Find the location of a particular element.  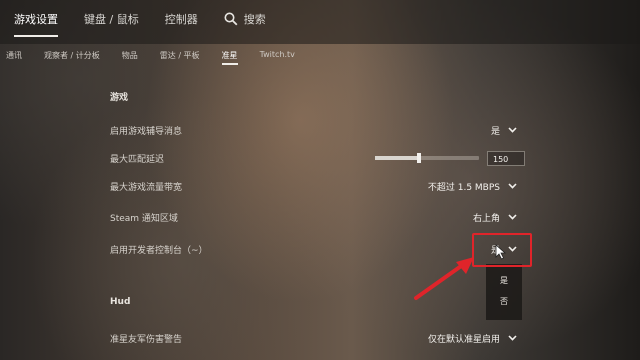

setting-label: 最大匹配延迟 is located at coordinates (137, 159).